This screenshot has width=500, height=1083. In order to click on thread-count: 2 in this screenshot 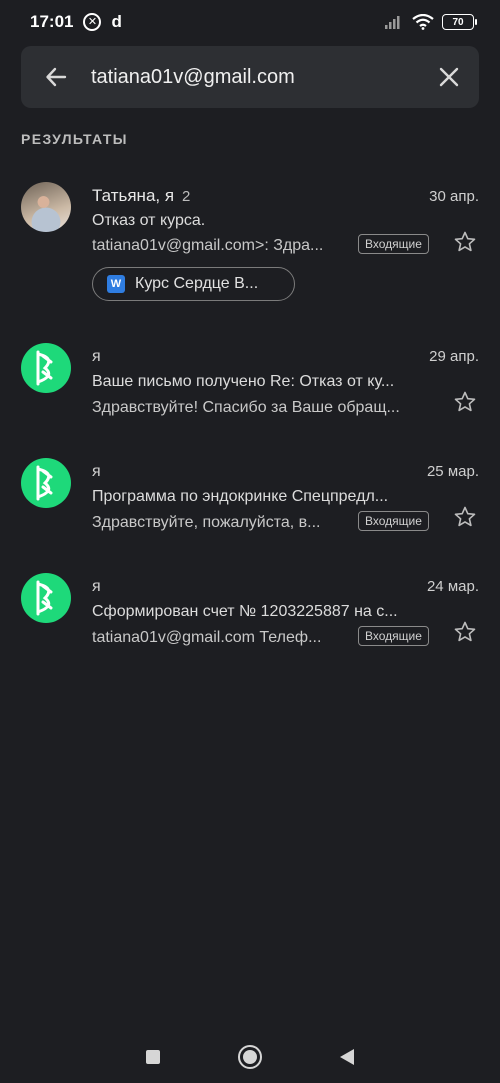, I will do `click(186, 196)`.